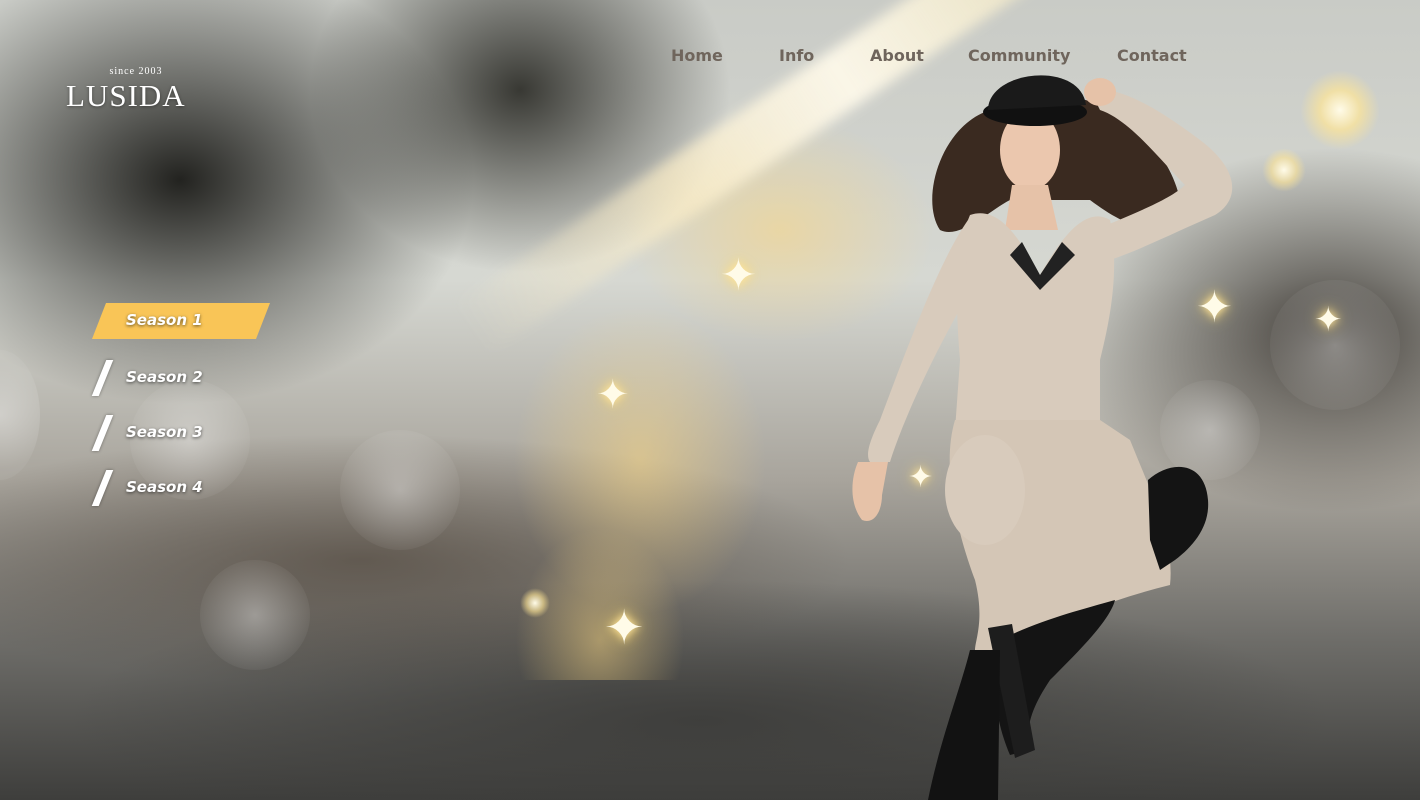  I want to click on season-item-3: Season 3, so click(181, 433).